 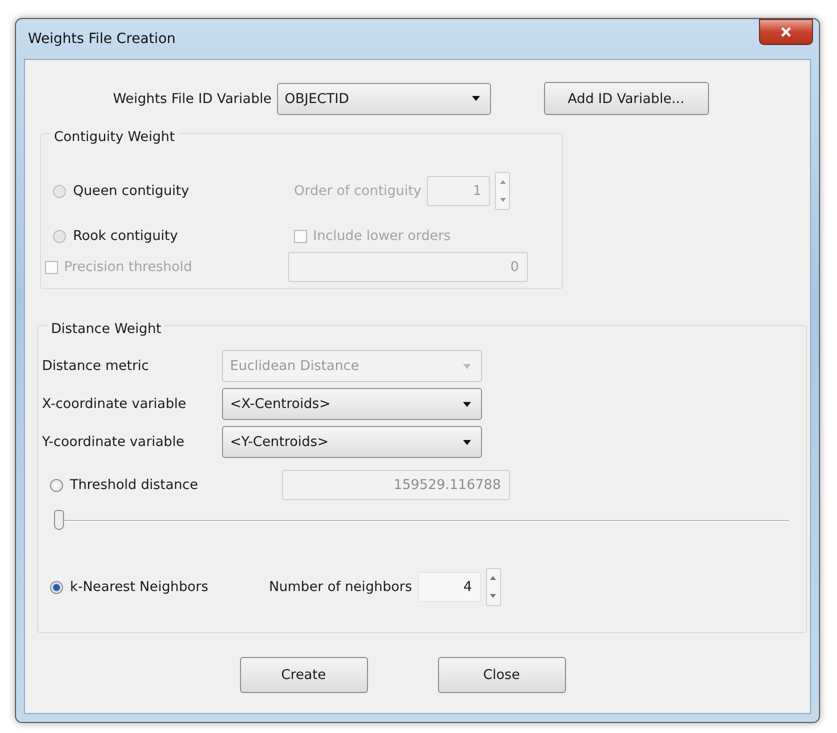 I want to click on knn-label: k-Nearest Neighbors, so click(x=139, y=587).